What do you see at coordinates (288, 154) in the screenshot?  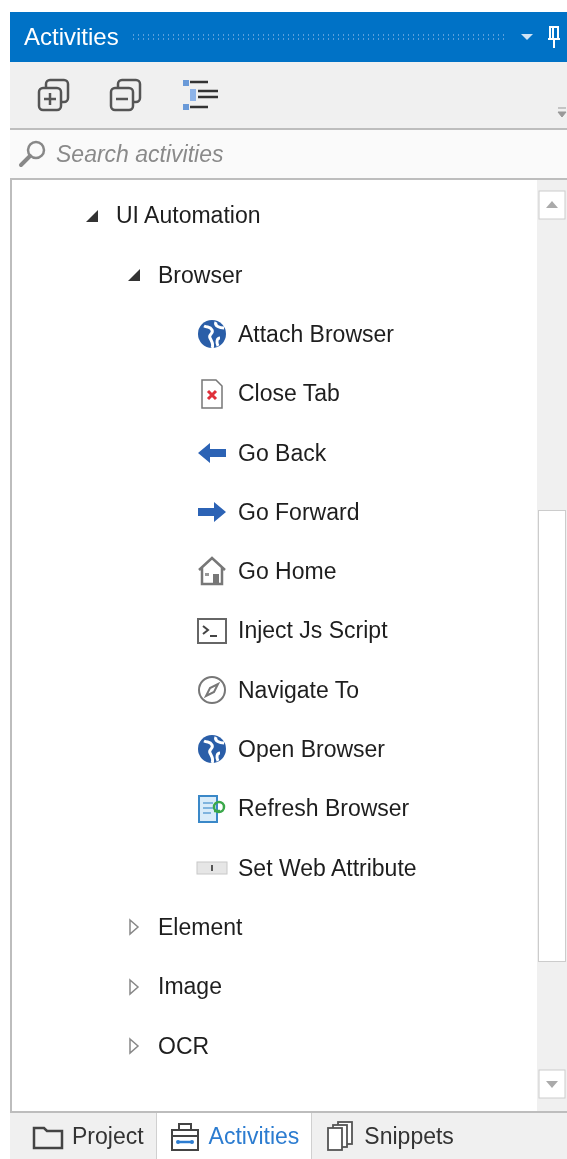 I see `search-field: Search activities` at bounding box center [288, 154].